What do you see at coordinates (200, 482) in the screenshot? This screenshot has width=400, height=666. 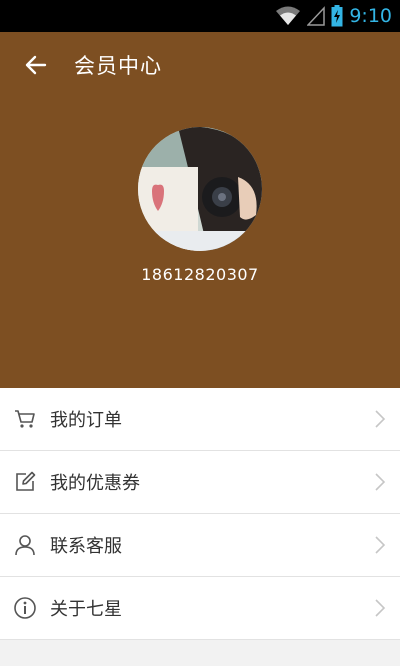 I see `menu-item-coupons: 我的优惠券` at bounding box center [200, 482].